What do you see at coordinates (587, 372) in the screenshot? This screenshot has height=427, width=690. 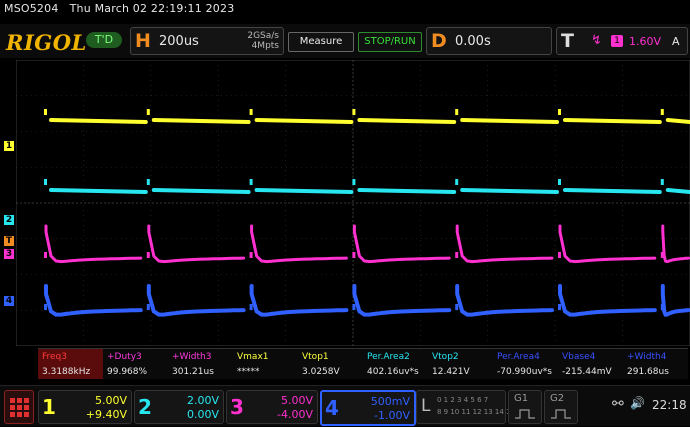 I see `measurement-value: -215.44mV` at bounding box center [587, 372].